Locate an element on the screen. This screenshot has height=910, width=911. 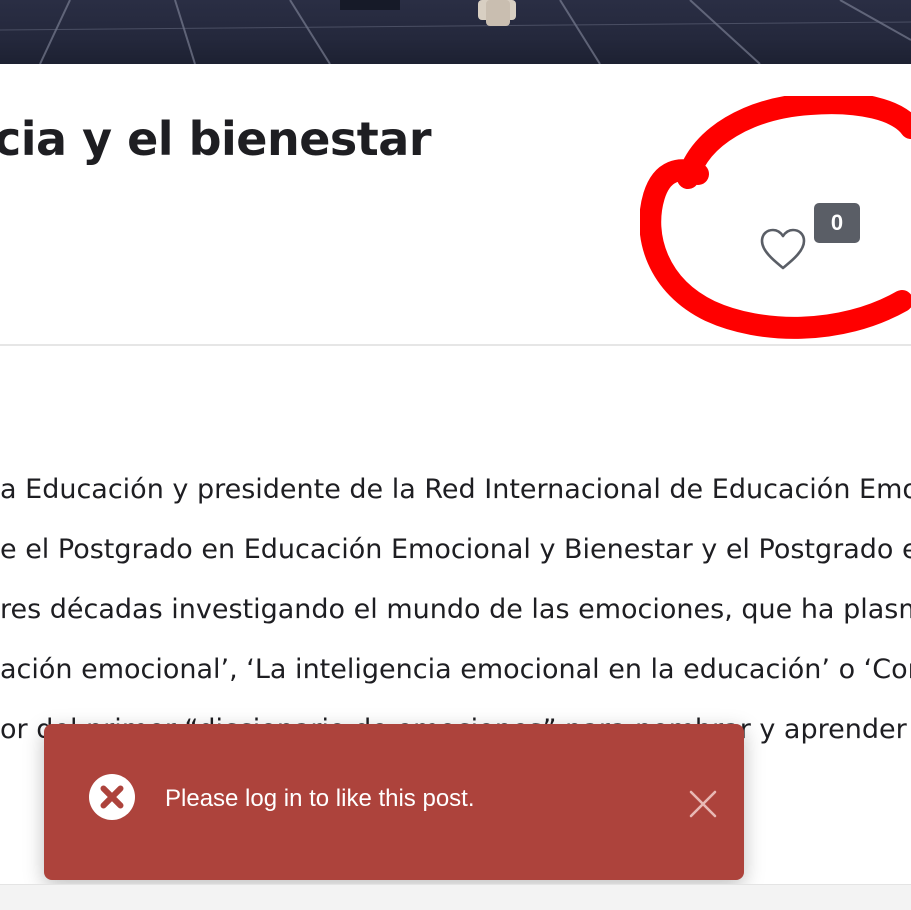
close-icon is located at coordinates (703, 804).